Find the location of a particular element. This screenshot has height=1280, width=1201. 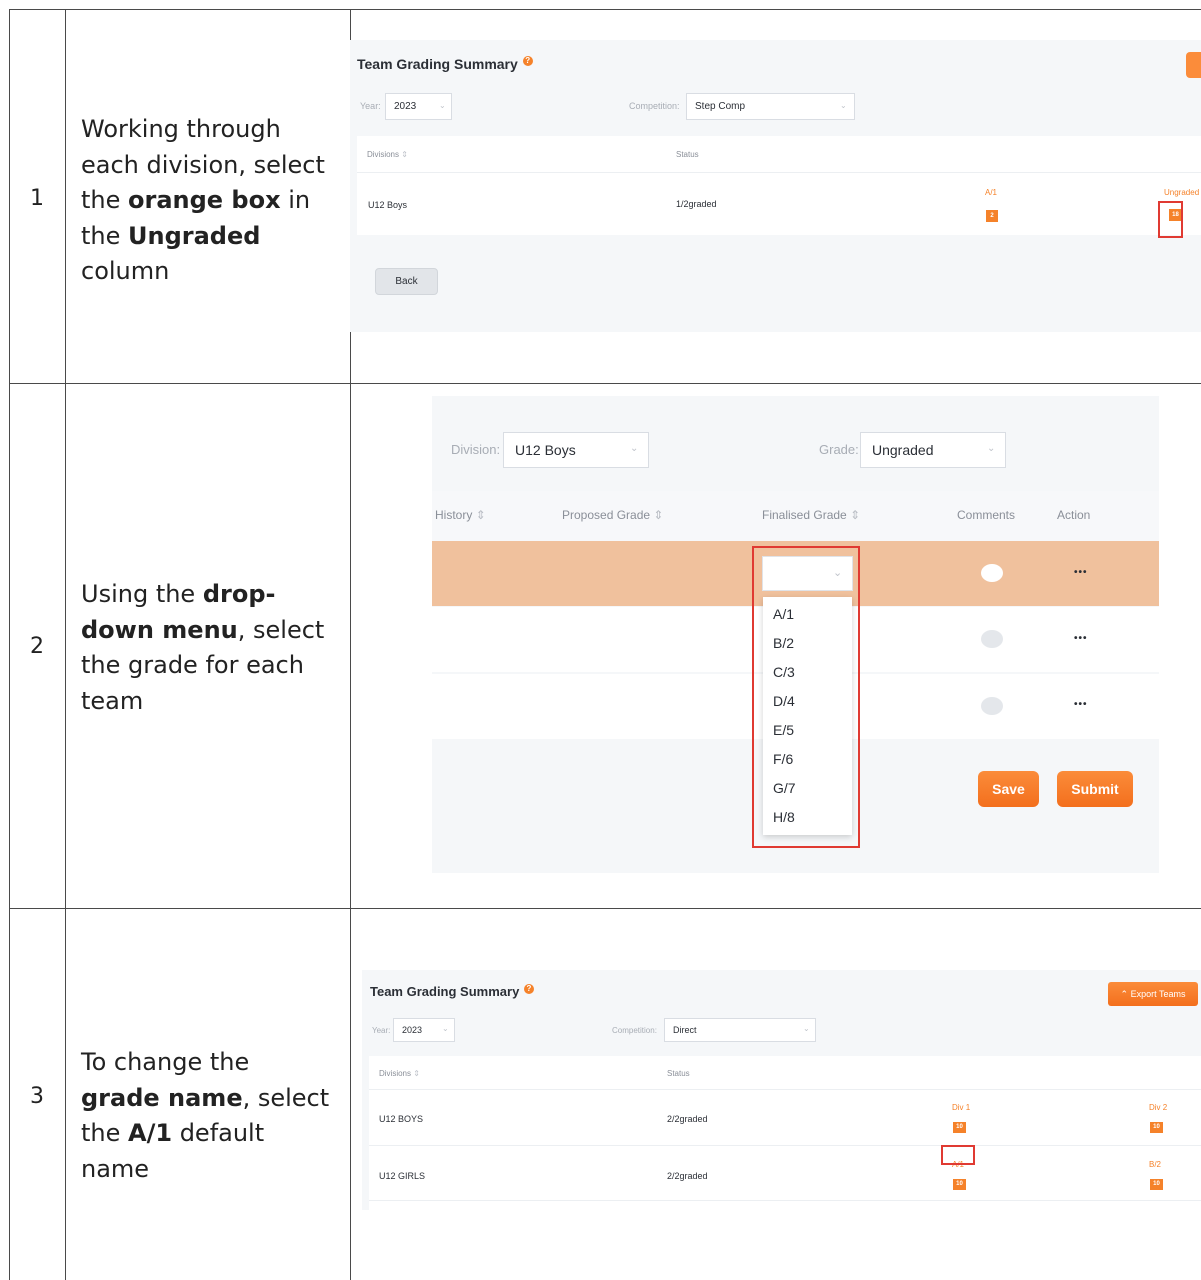

division-select: U12 Boys ⌄ is located at coordinates (576, 450).